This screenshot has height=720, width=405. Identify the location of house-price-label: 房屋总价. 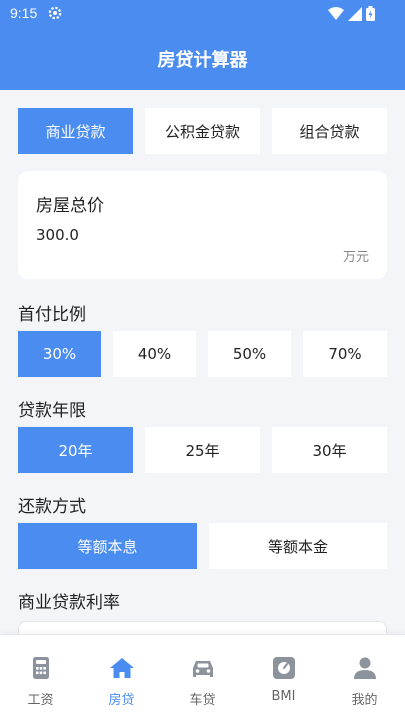
(70, 206).